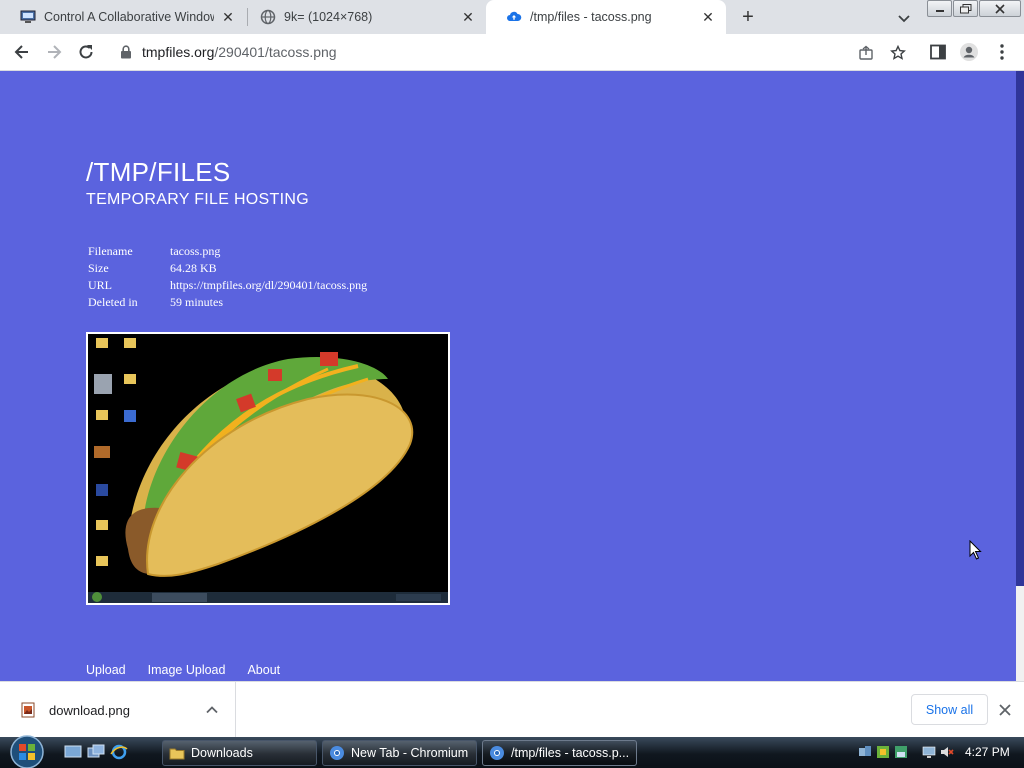 The image size is (1024, 768). What do you see at coordinates (938, 52) in the screenshot?
I see `side-panel-icon` at bounding box center [938, 52].